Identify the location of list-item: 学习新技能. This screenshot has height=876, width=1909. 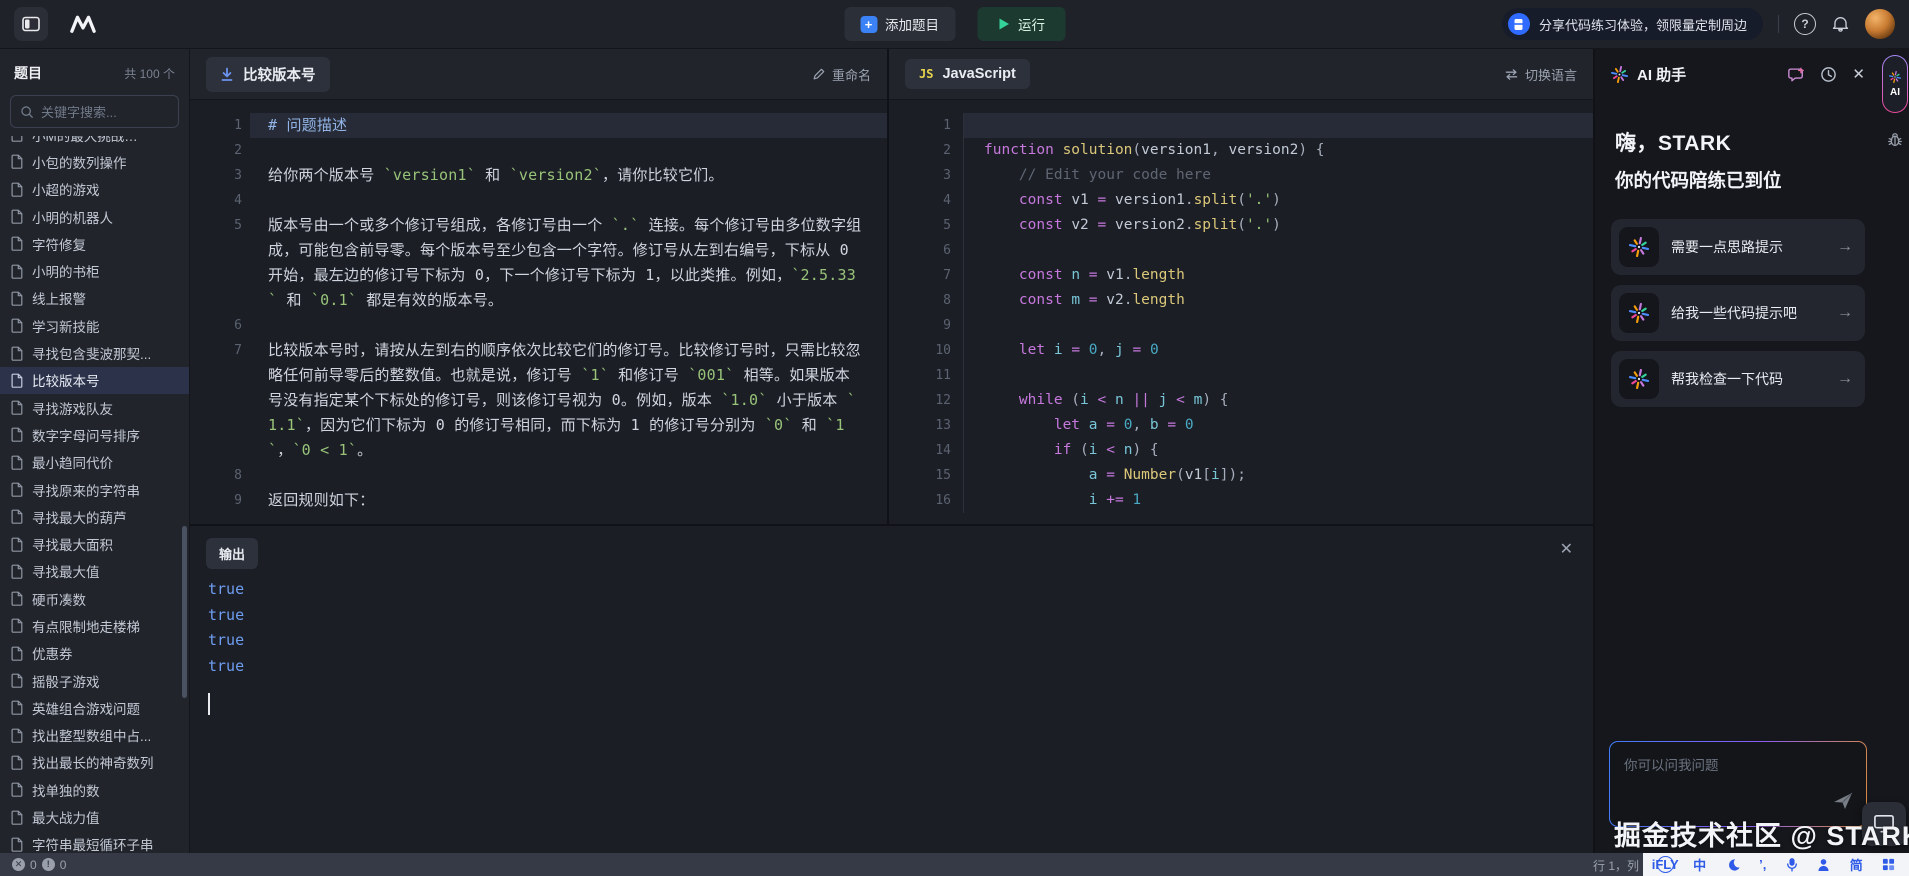
(94, 325).